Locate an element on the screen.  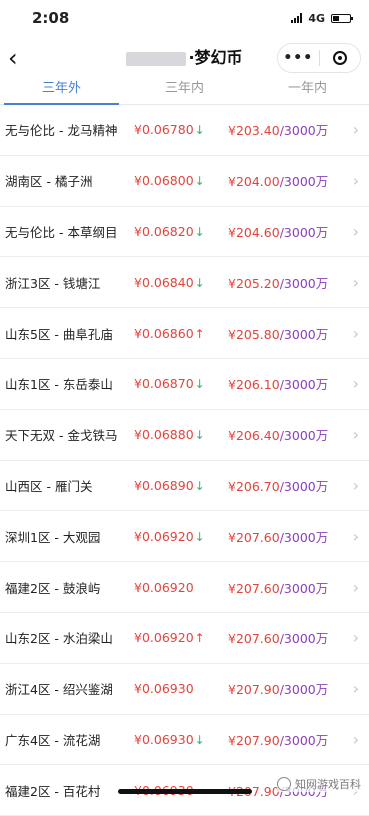
list-item: 天下无双 - 金戈铁马 ¥0.06880↓ ¥206.40/3000万 › is located at coordinates (184, 435).